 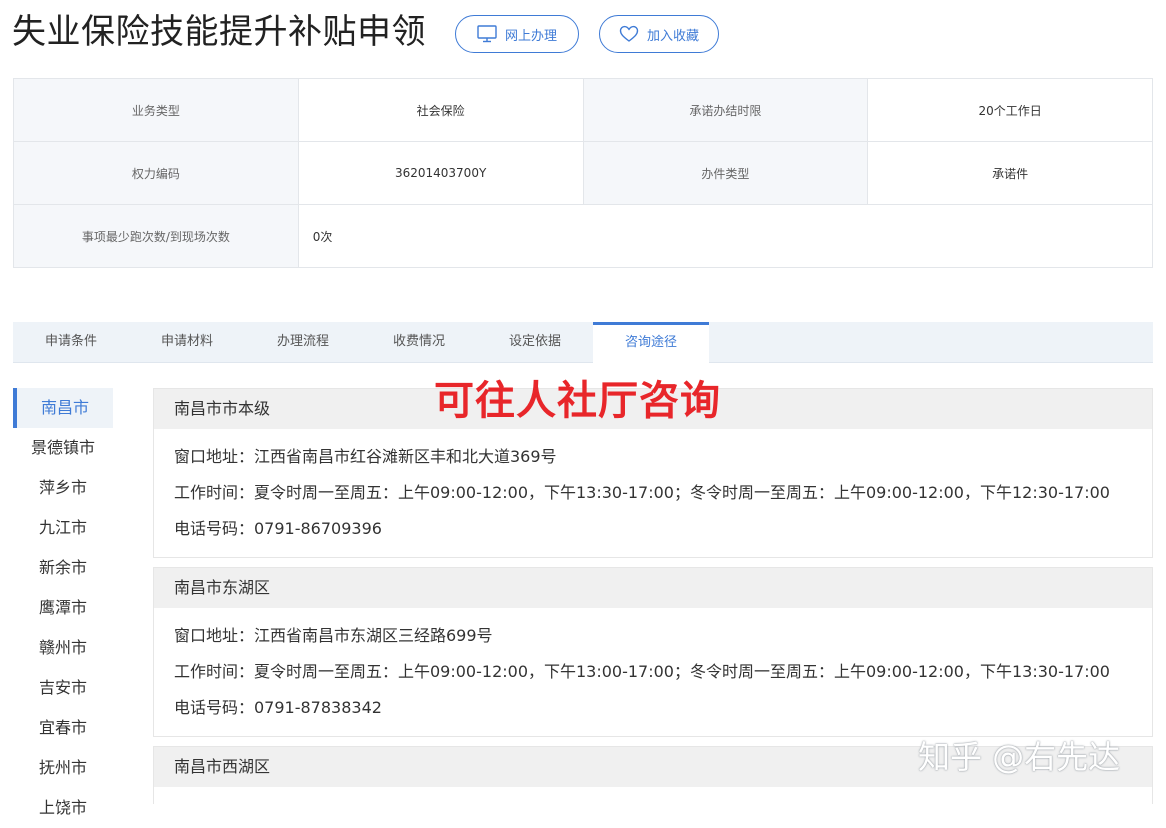 What do you see at coordinates (1010, 173) in the screenshot?
I see `handle-type-value: 承诺件` at bounding box center [1010, 173].